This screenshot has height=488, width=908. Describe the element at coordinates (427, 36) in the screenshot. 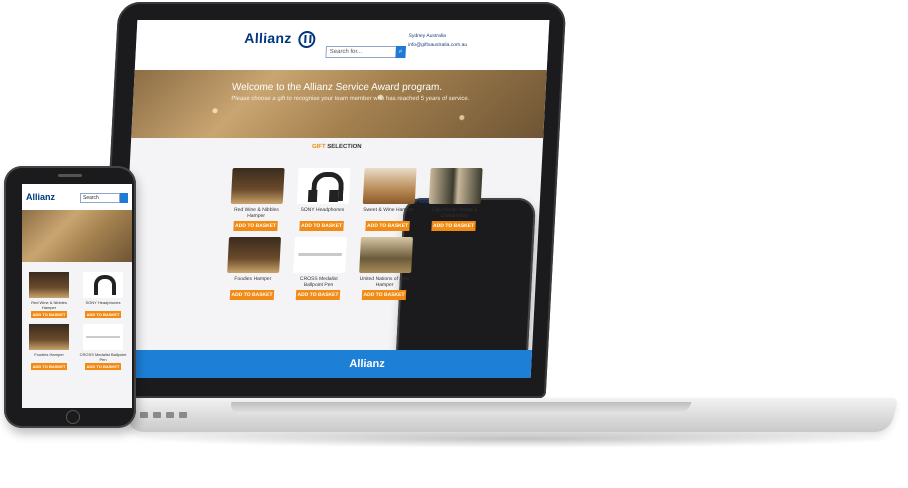

I see `contact-location: Sydney Australia` at that location.